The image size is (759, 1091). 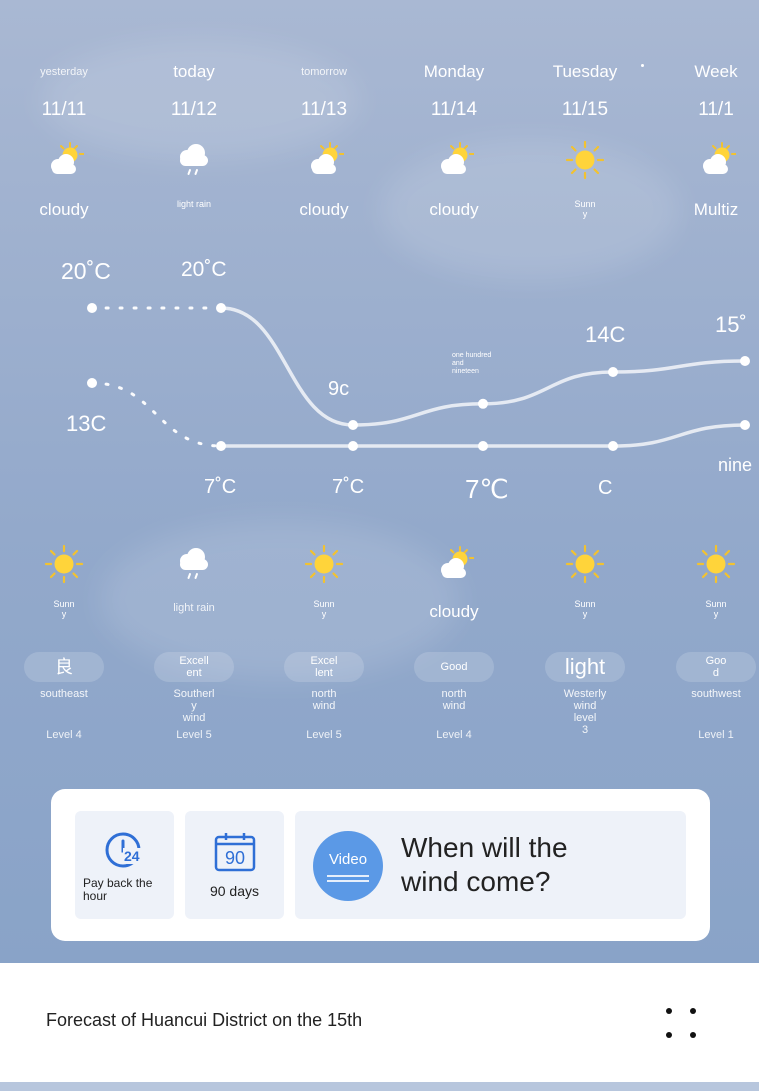 I want to click on high-temp-label: 9c, so click(x=339, y=389).